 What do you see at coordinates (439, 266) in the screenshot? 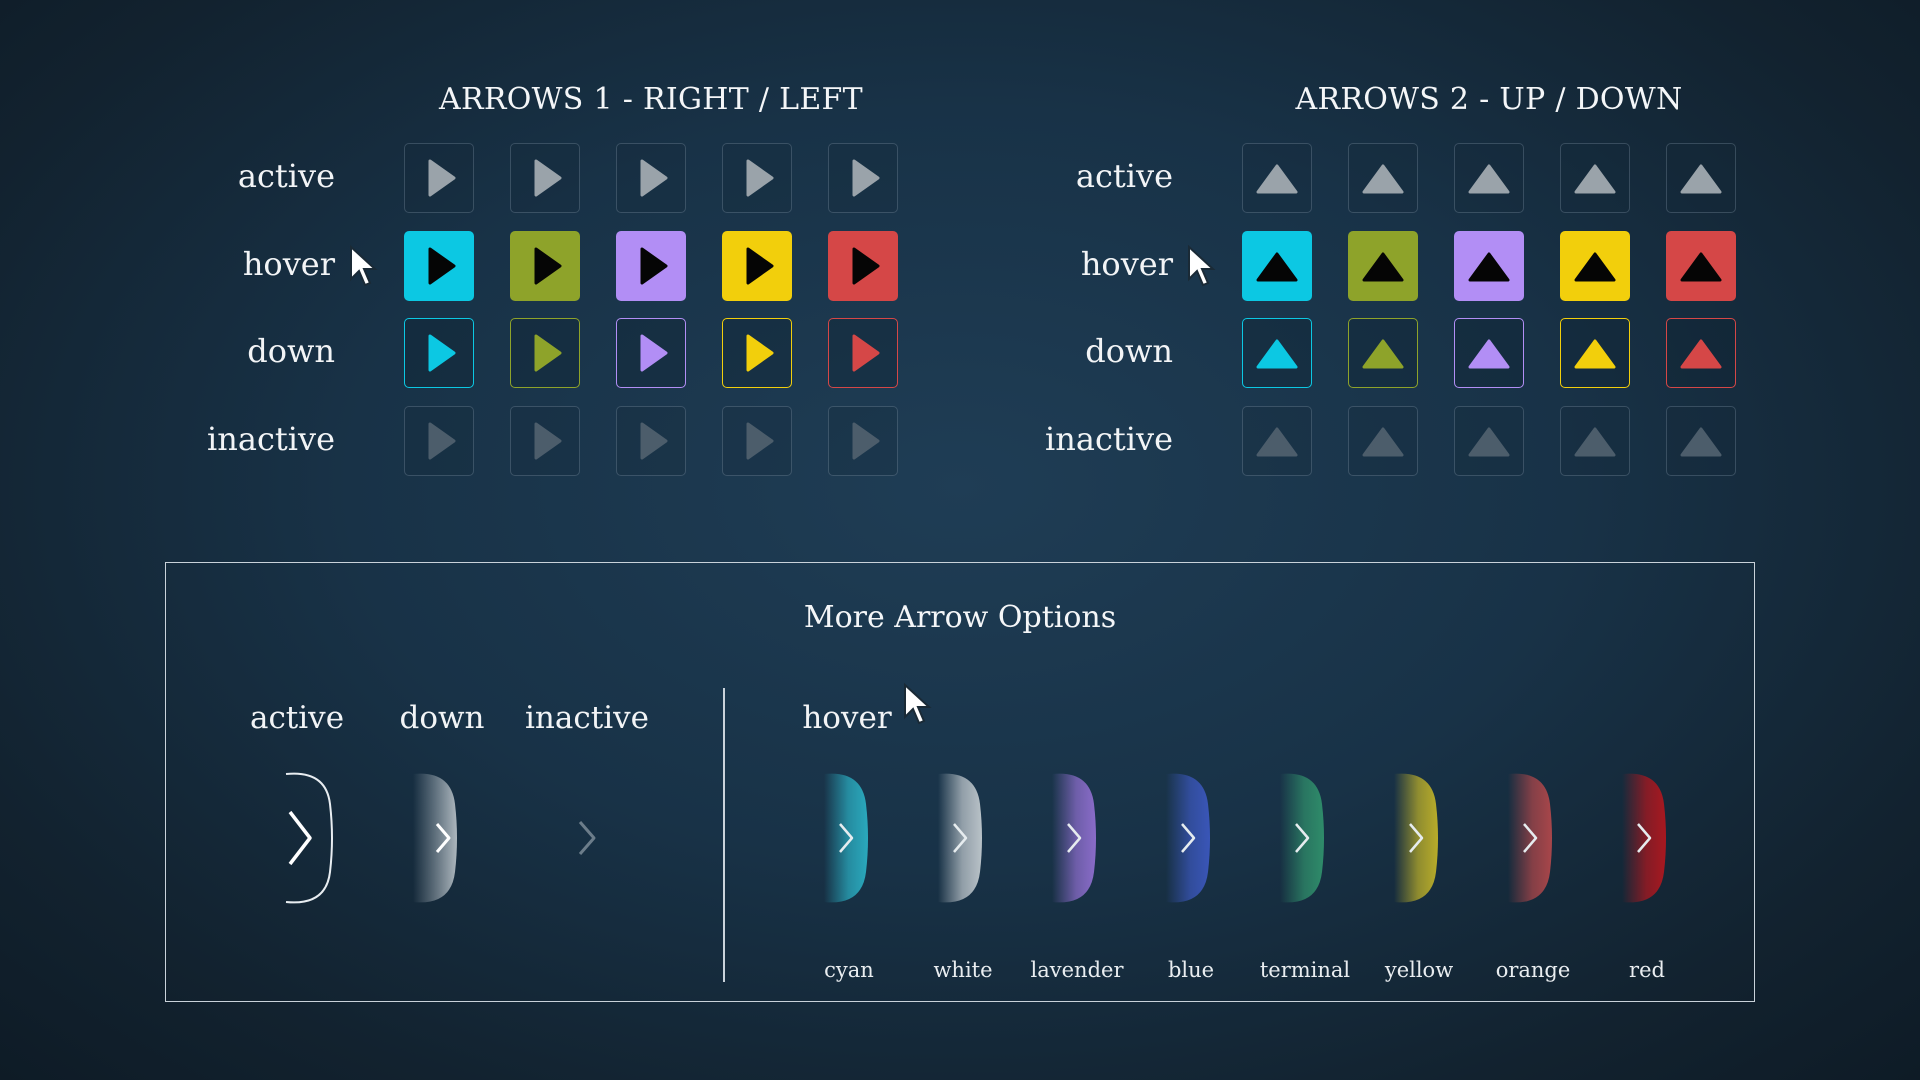
I see `arrows1-hover-cyan-button` at bounding box center [439, 266].